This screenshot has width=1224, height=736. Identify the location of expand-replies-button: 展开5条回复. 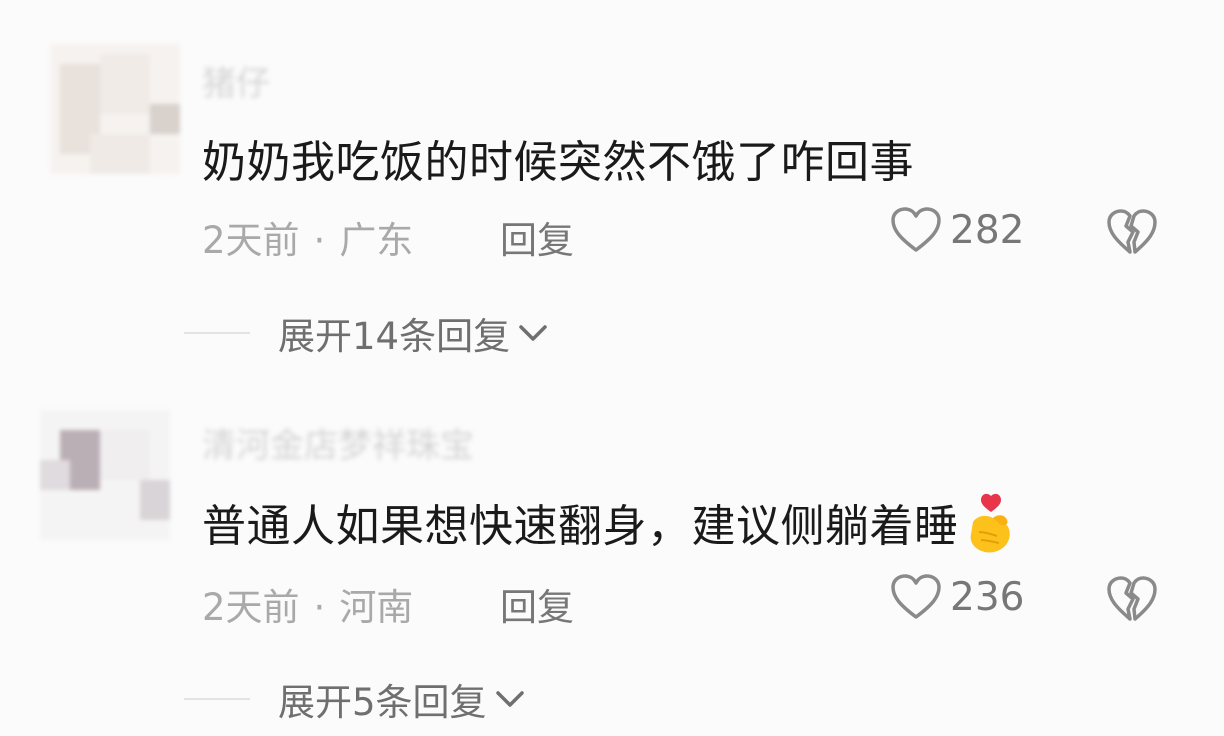
(355, 699).